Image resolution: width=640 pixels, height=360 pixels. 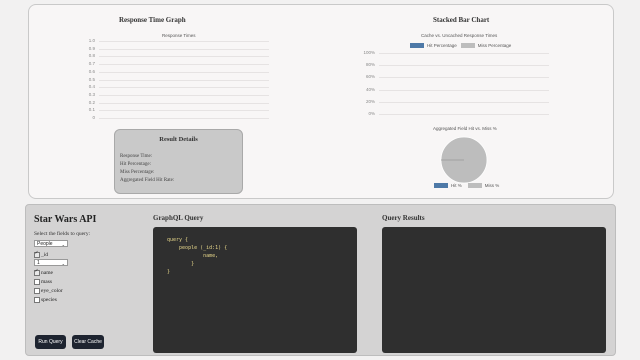 What do you see at coordinates (403, 218) in the screenshot?
I see `query-results-heading: Query Results` at bounding box center [403, 218].